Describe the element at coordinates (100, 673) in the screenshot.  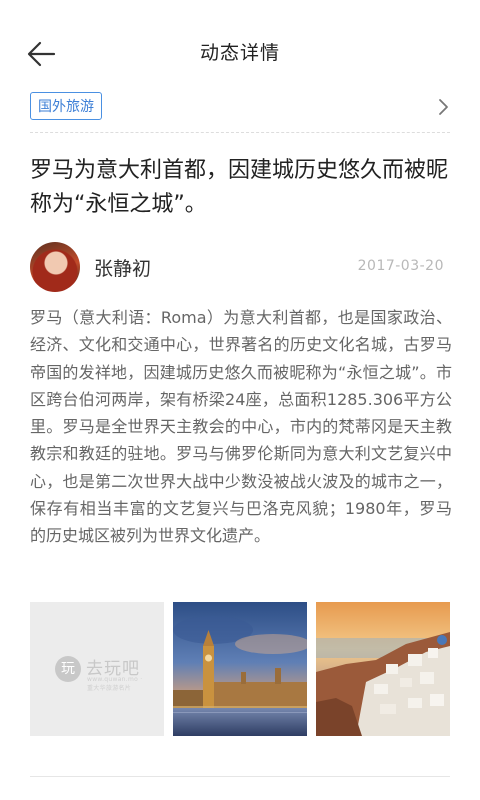
I see `brand-logo: 玩 去玩吧 www.quwan.mo · 重大华旅游名片` at that location.